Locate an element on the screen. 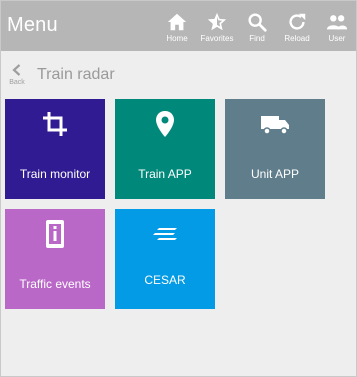 Image resolution: width=357 pixels, height=377 pixels. top-bar: Menu Home Favorites Find Reload User is located at coordinates (178, 26).